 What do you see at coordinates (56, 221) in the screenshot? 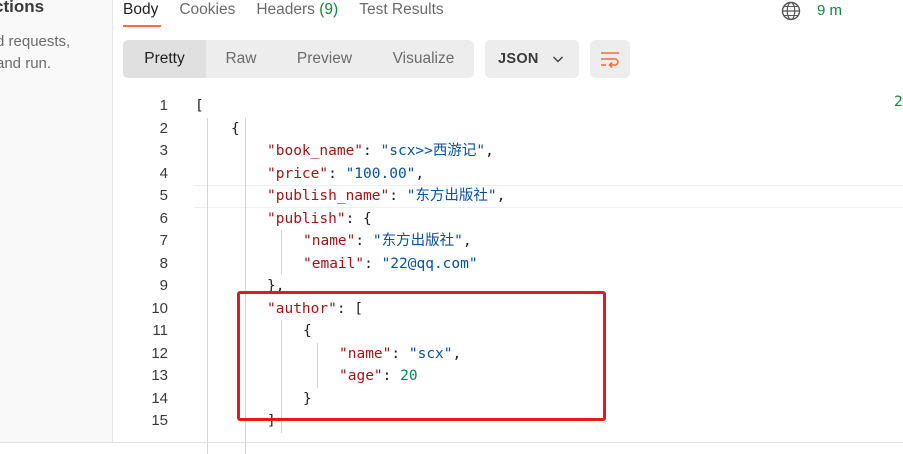
I see `collections-sidebar: ctions d requests, and run.` at bounding box center [56, 221].